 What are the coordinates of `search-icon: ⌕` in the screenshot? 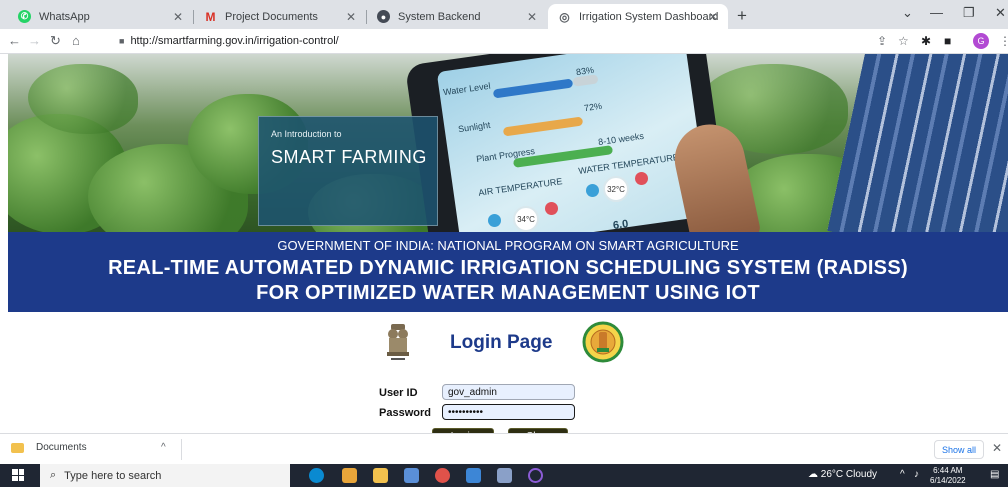 It's located at (53, 475).